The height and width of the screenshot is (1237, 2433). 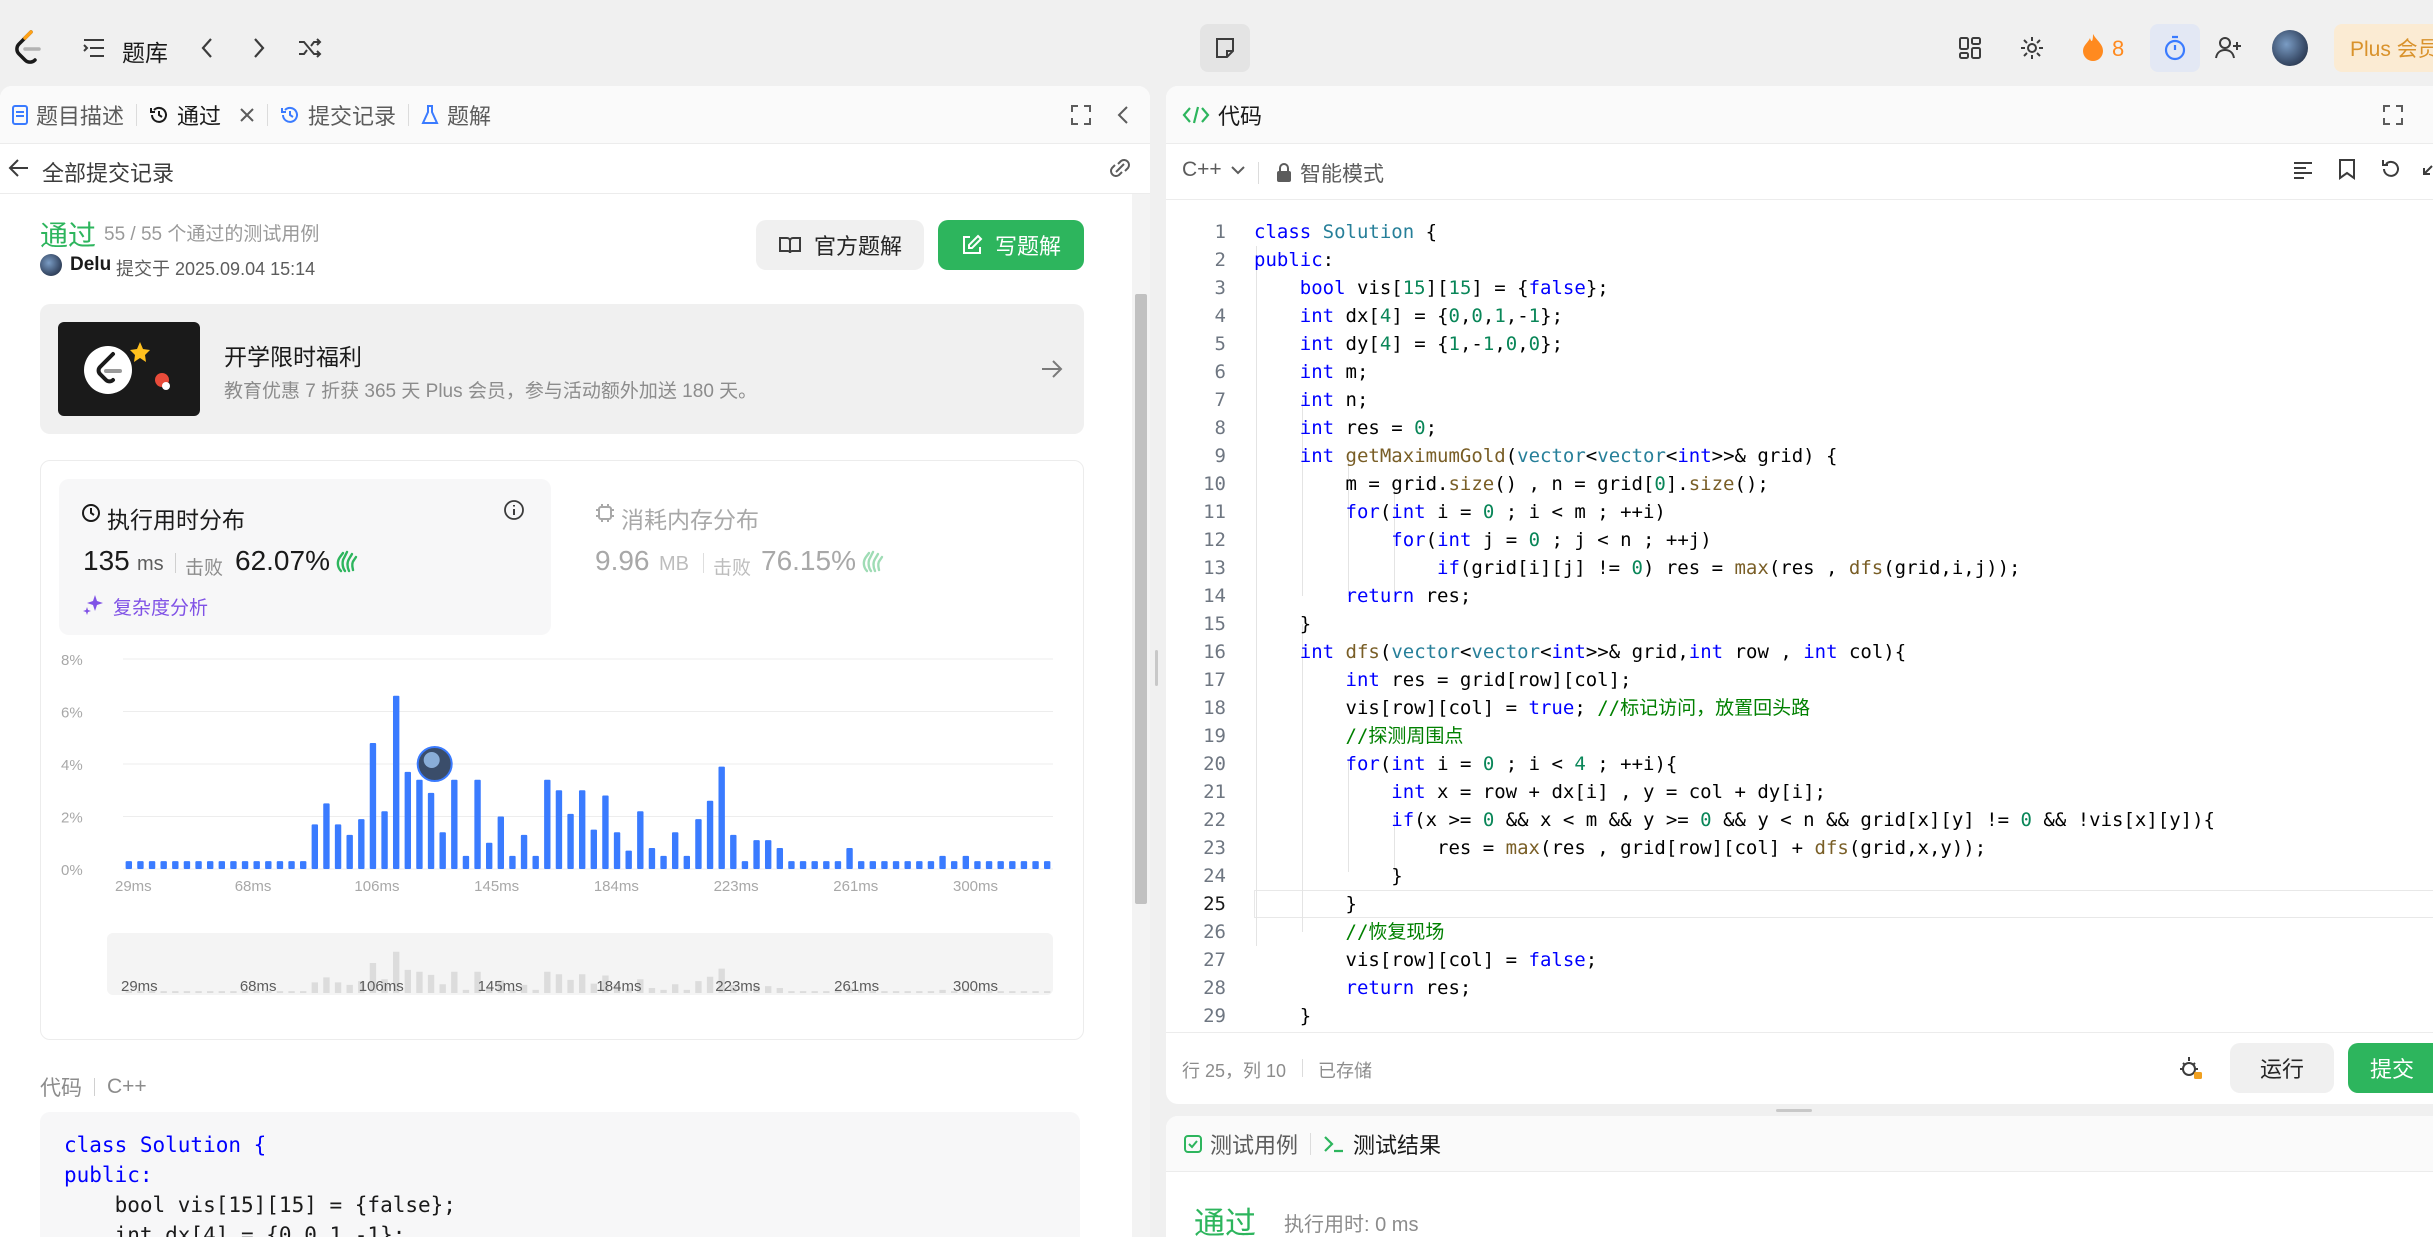 What do you see at coordinates (28, 48) in the screenshot?
I see `leetcode-logo` at bounding box center [28, 48].